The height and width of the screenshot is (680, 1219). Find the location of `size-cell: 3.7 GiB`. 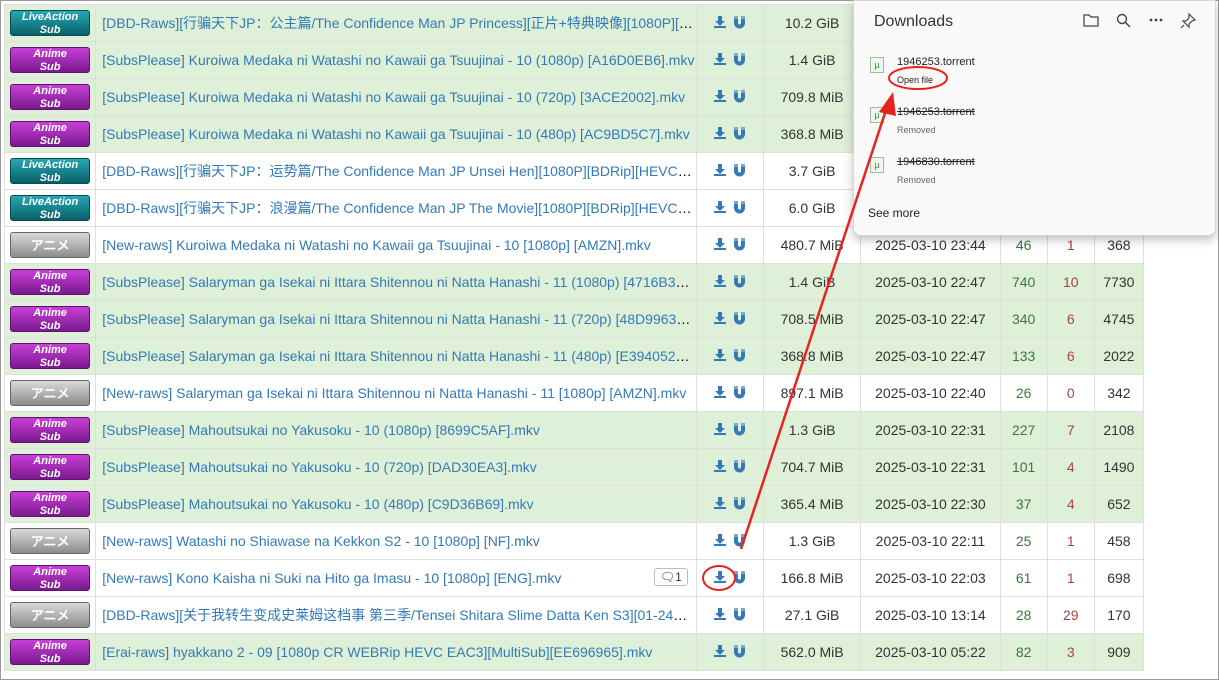

size-cell: 3.7 GiB is located at coordinates (812, 171).